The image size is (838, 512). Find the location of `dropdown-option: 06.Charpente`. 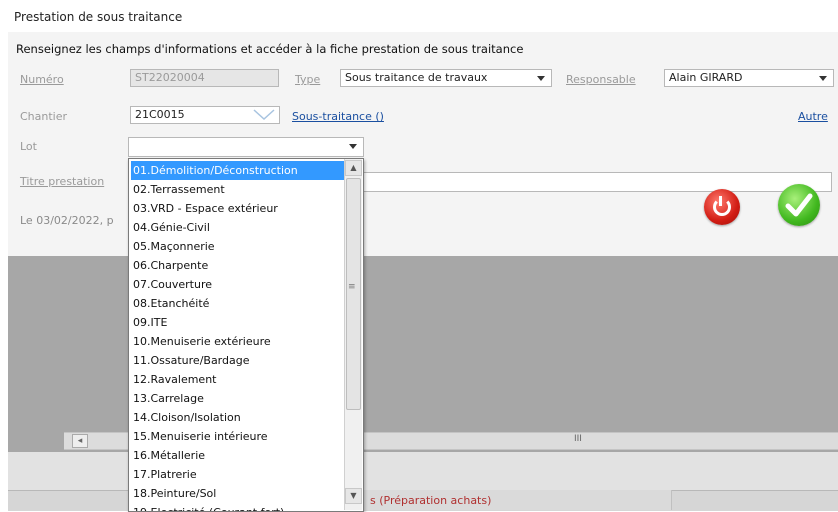

dropdown-option: 06.Charpente is located at coordinates (238, 265).